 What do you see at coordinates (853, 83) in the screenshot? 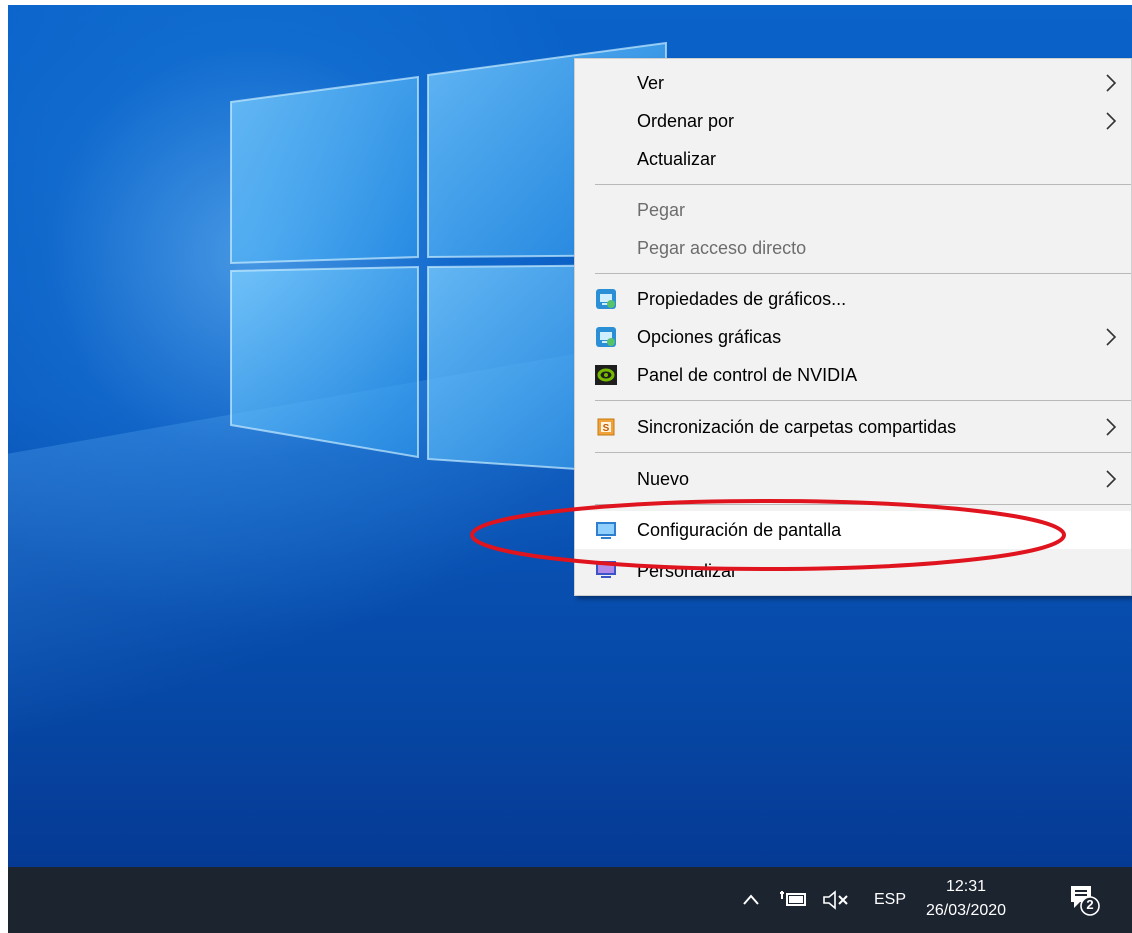
I see `menu-item-ver: Ver` at bounding box center [853, 83].